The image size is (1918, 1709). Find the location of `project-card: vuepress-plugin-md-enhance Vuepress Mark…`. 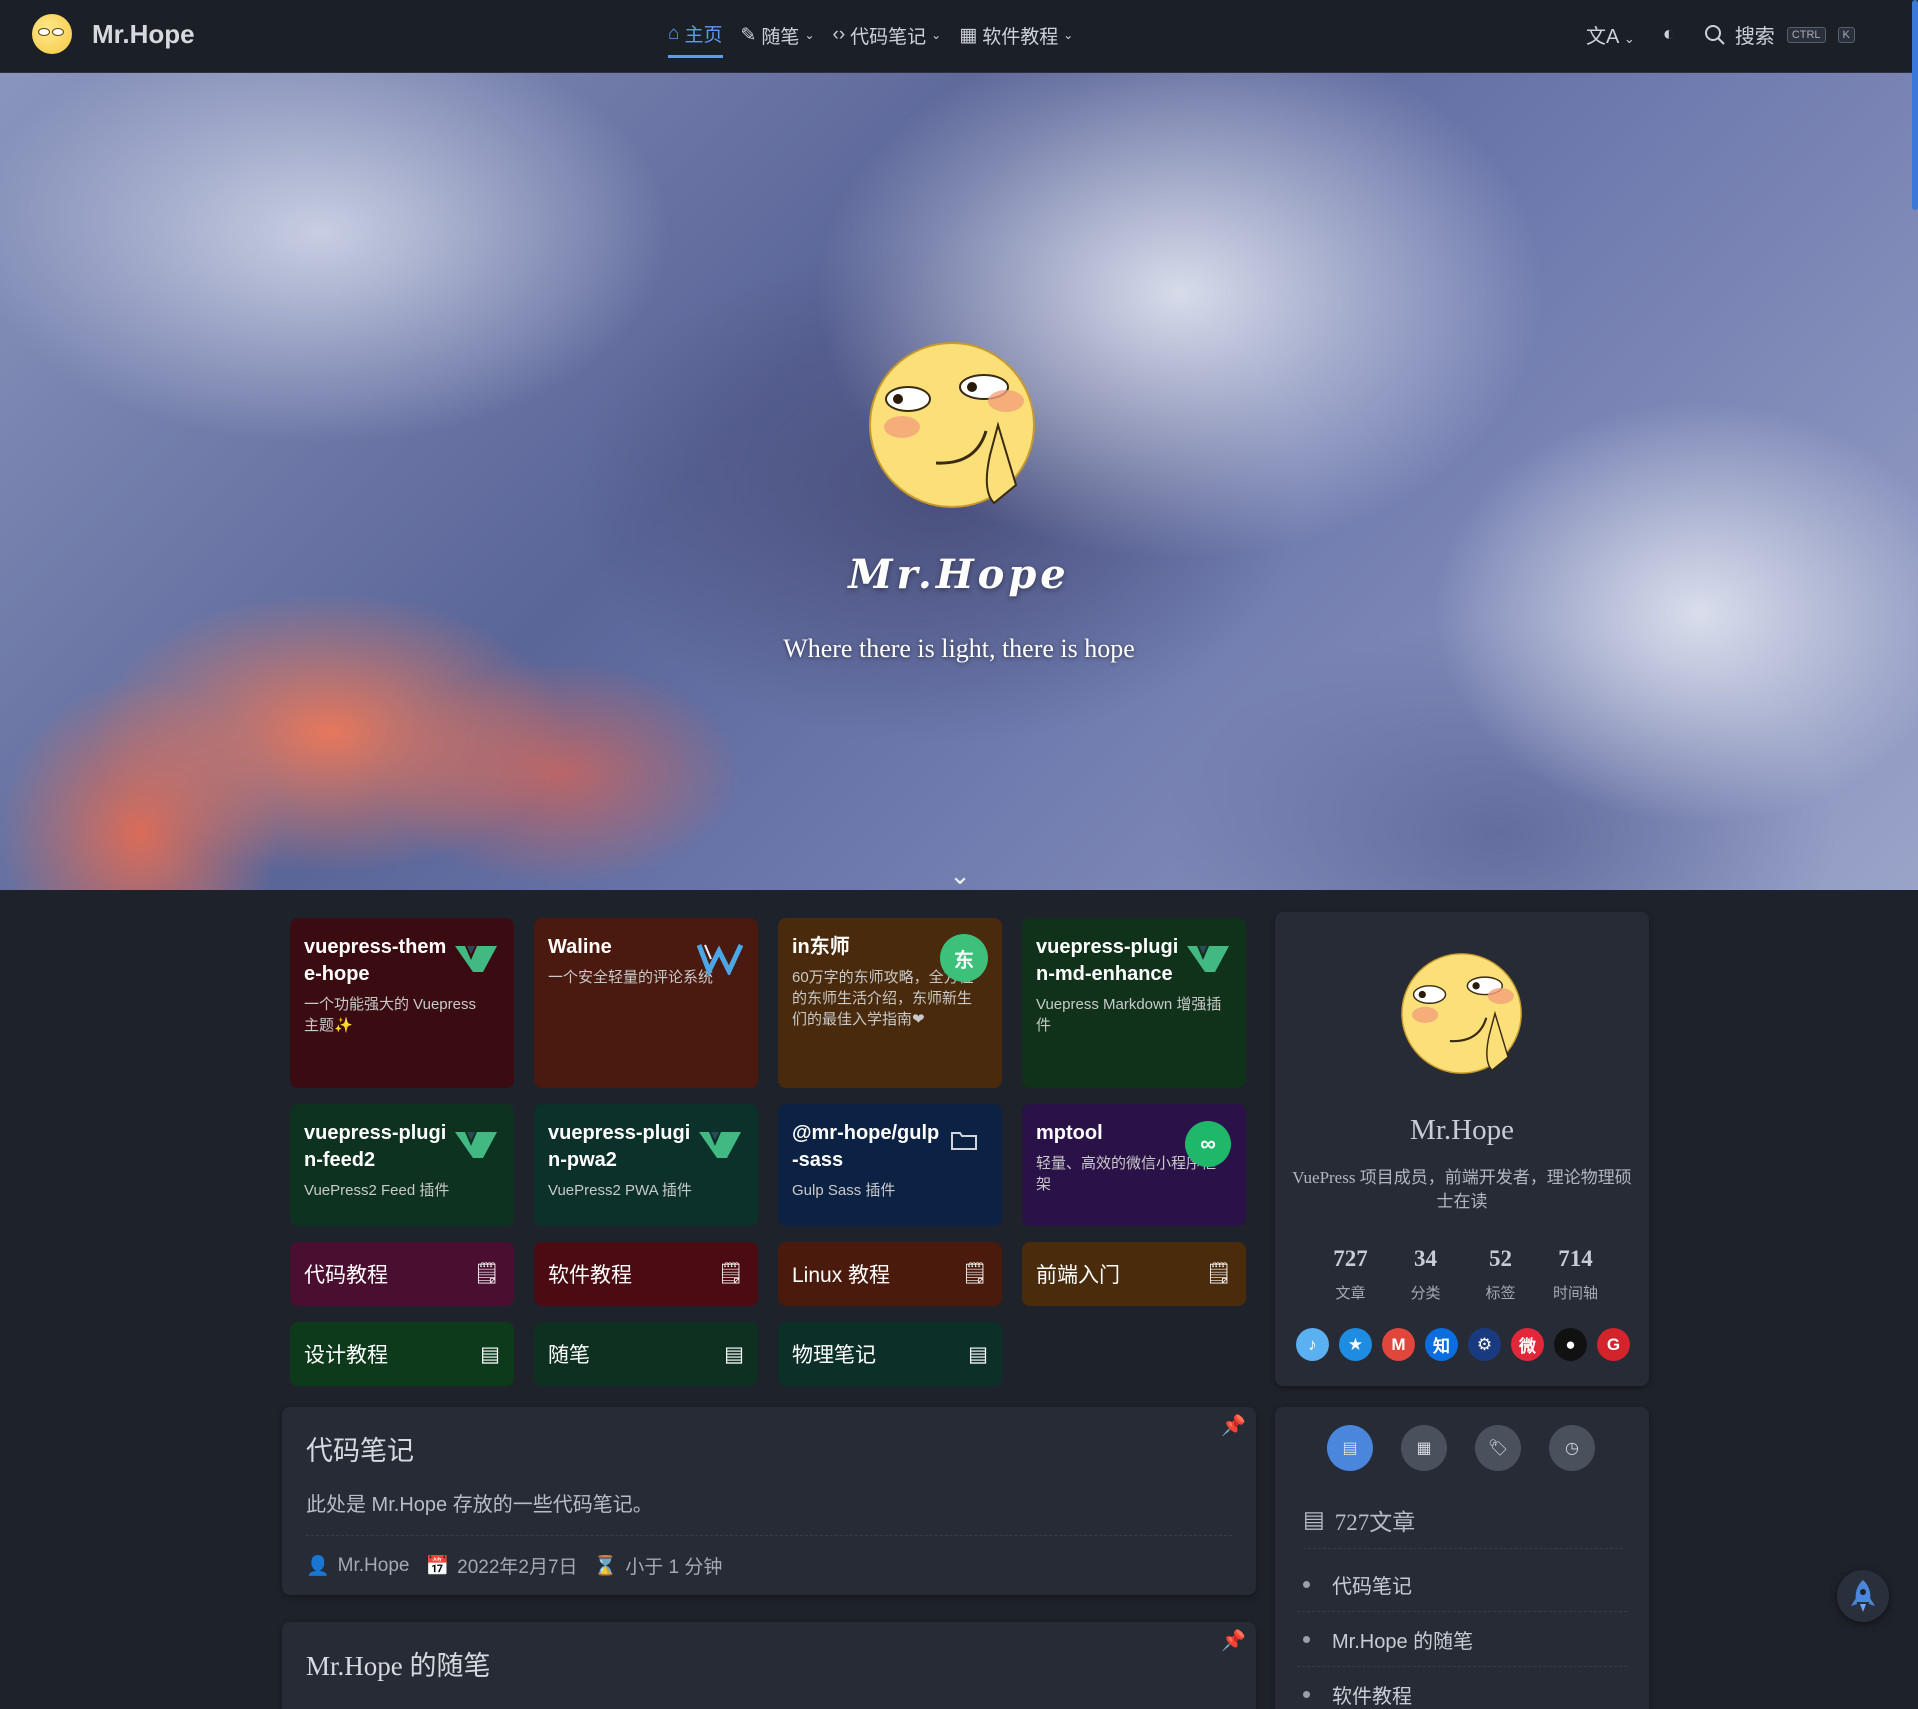

project-card: vuepress-plugin-md-enhance Vuepress Mark… is located at coordinates (1134, 1003).